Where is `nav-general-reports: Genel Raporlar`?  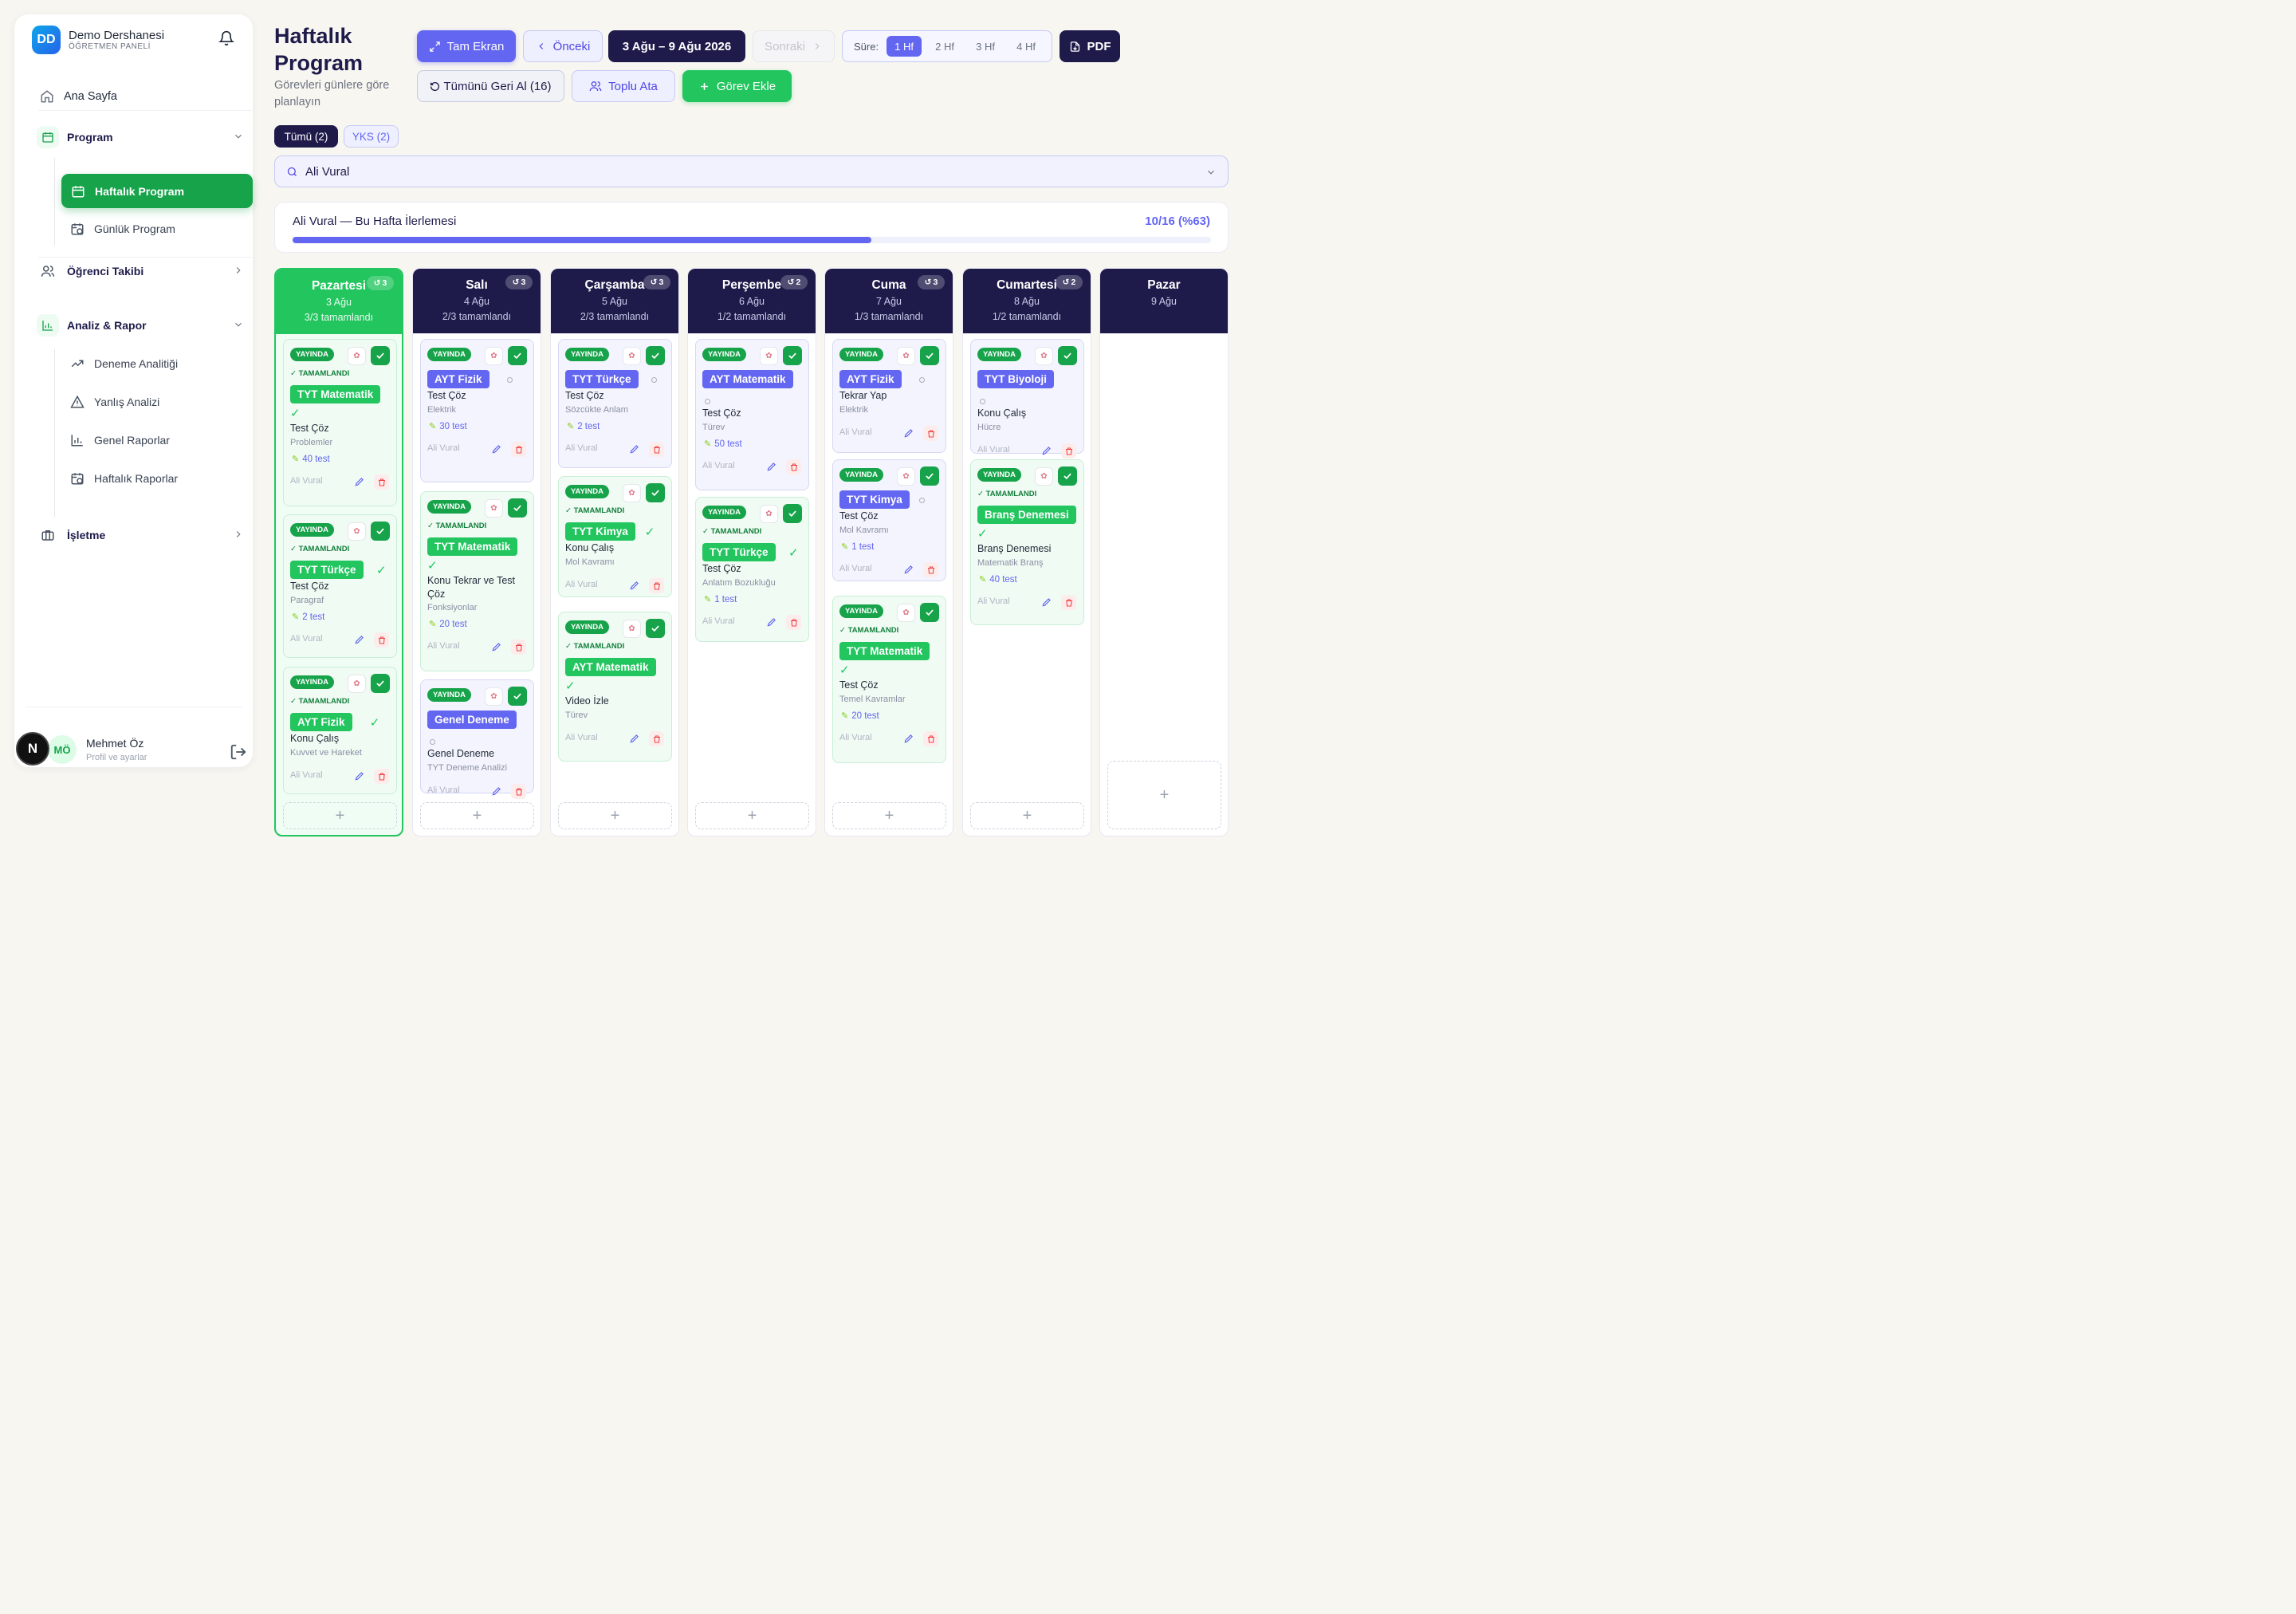
nav-general-reports: Genel Raporlar is located at coordinates (153, 440).